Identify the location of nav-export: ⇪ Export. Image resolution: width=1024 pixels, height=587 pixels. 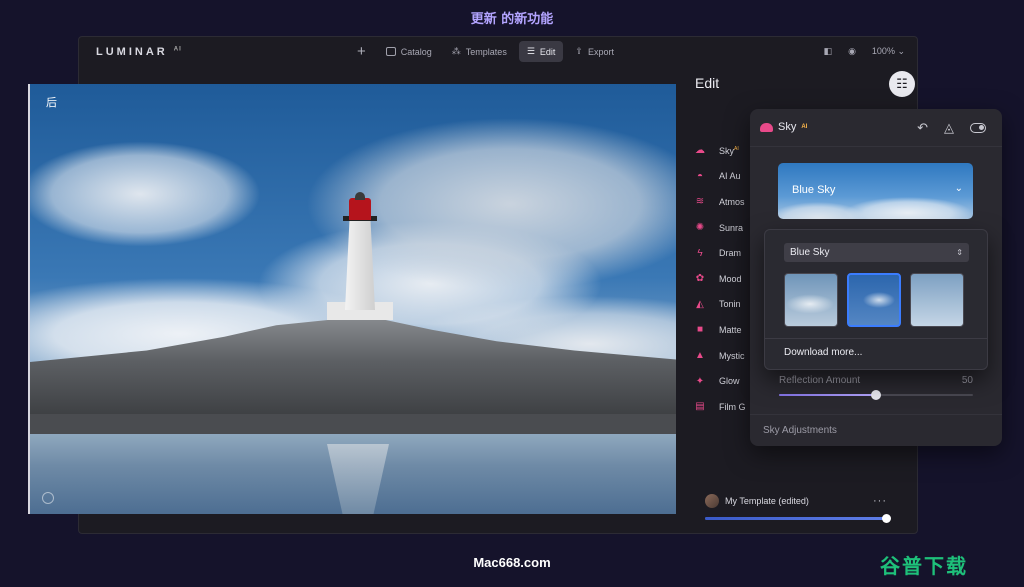
(594, 51).